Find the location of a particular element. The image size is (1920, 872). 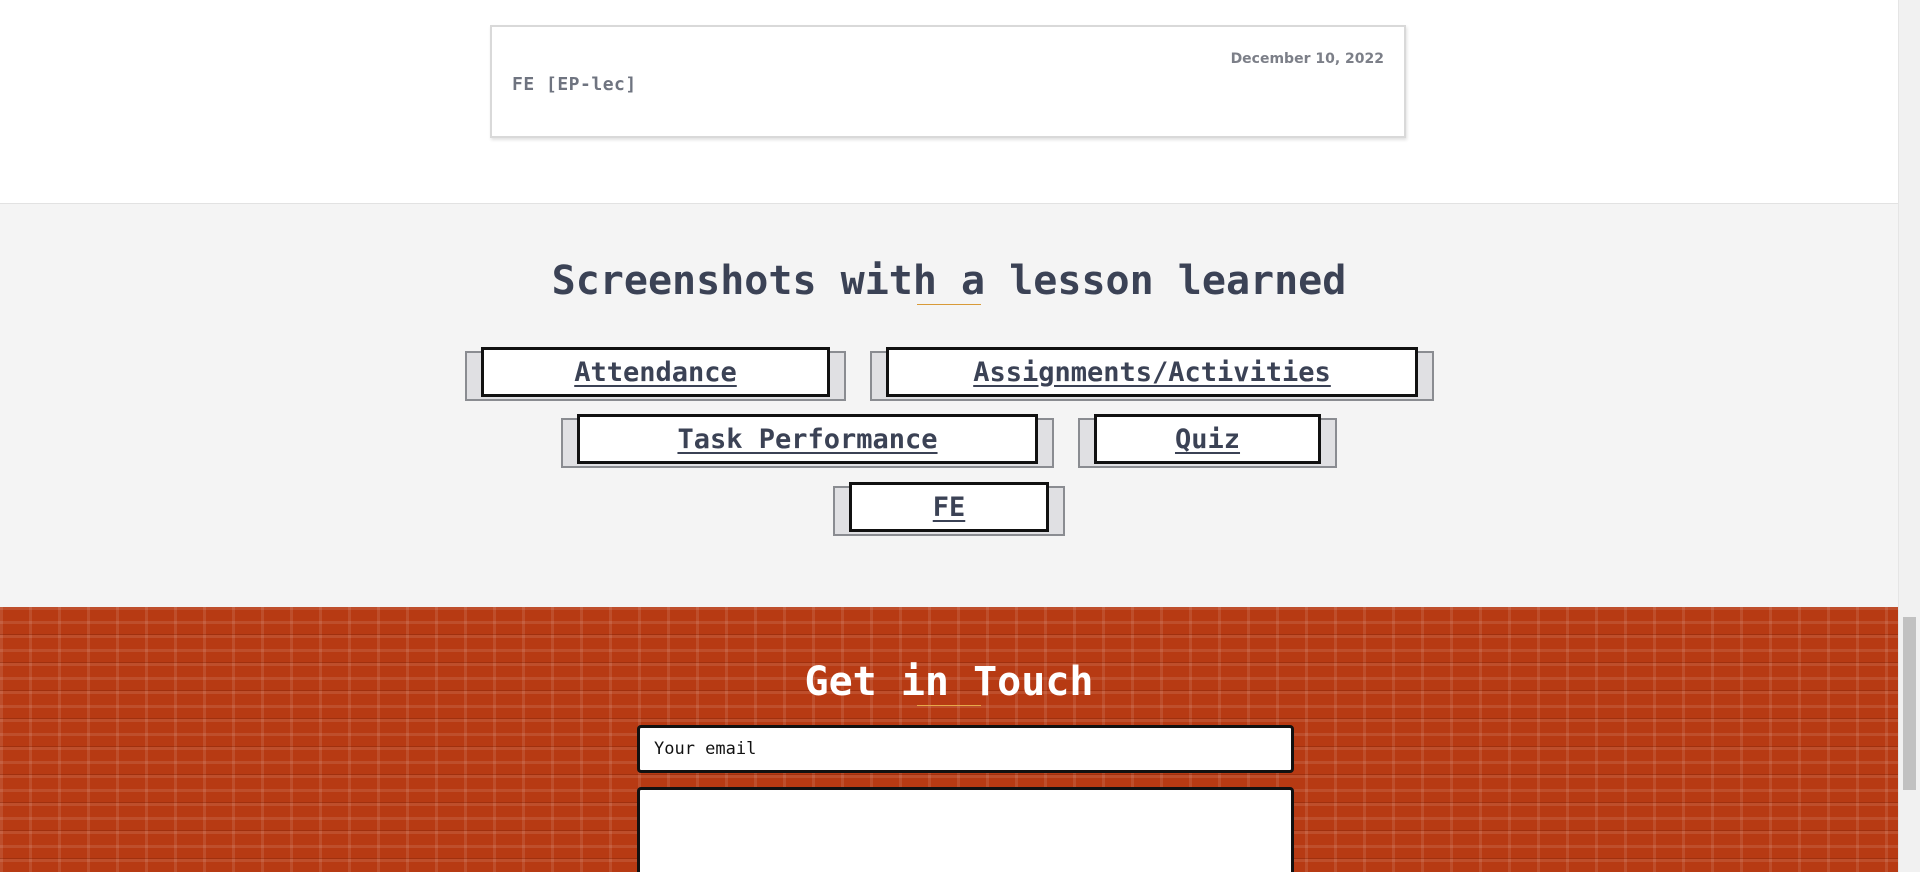

post-date: December 10, 2022 is located at coordinates (1307, 59).